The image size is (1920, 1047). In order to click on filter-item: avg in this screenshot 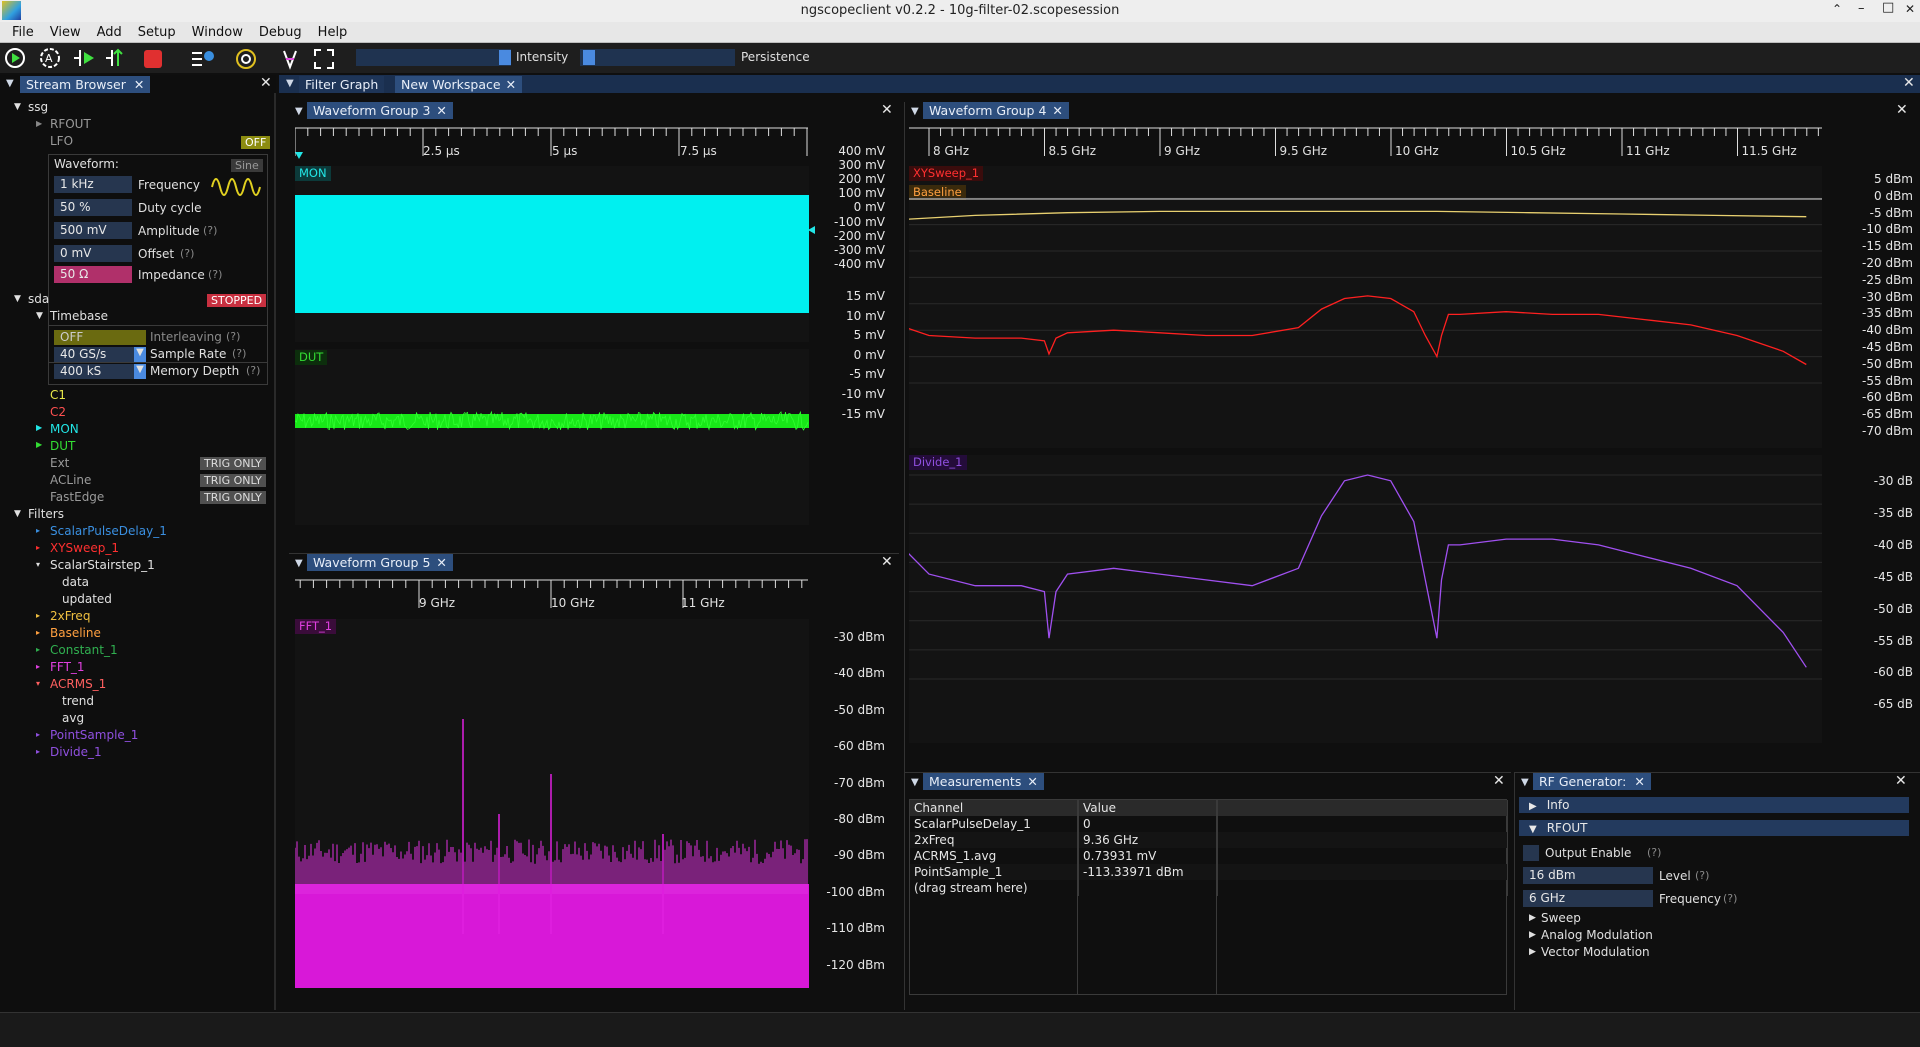, I will do `click(73, 718)`.